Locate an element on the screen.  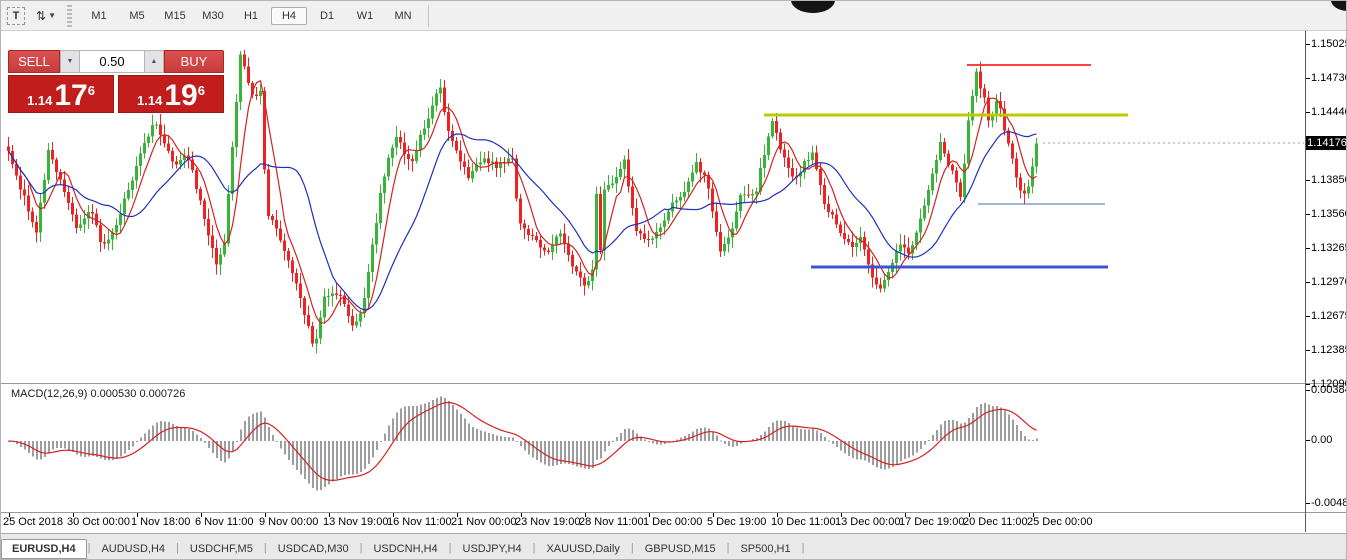
chart-tab-AUDUSD-H4: AUDUSD,H4 is located at coordinates (133, 549).